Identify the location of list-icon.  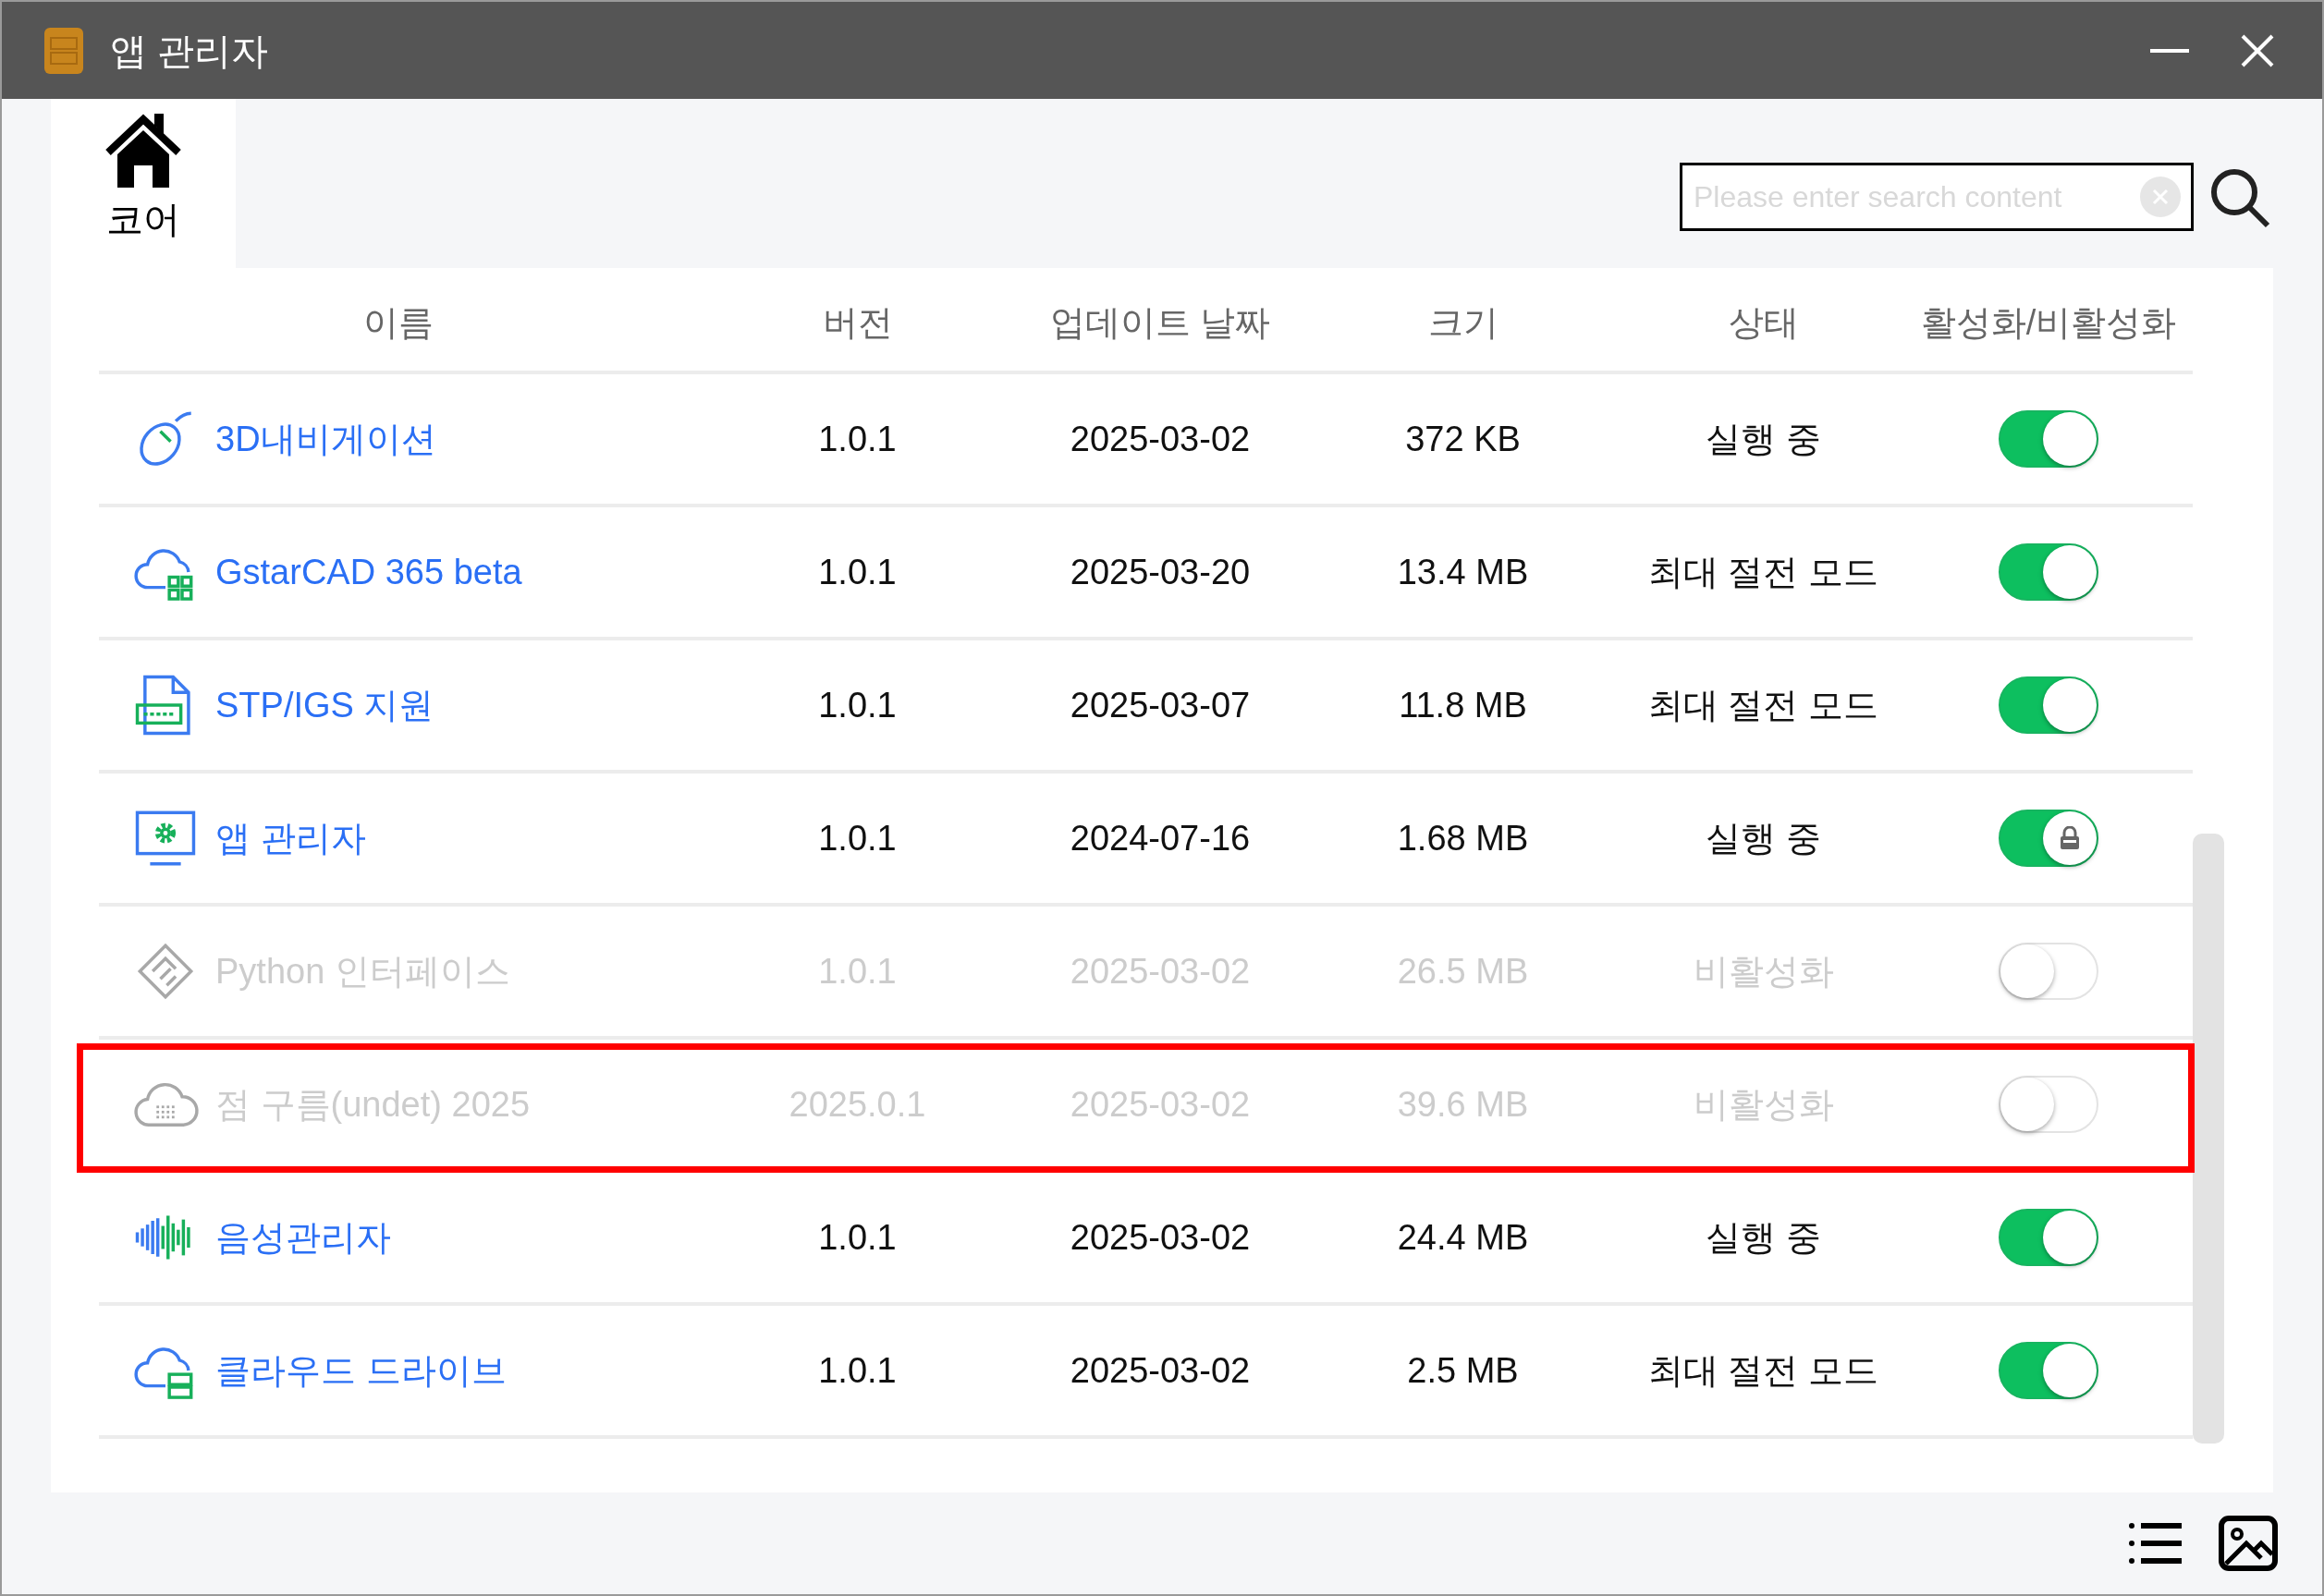
(2155, 1543).